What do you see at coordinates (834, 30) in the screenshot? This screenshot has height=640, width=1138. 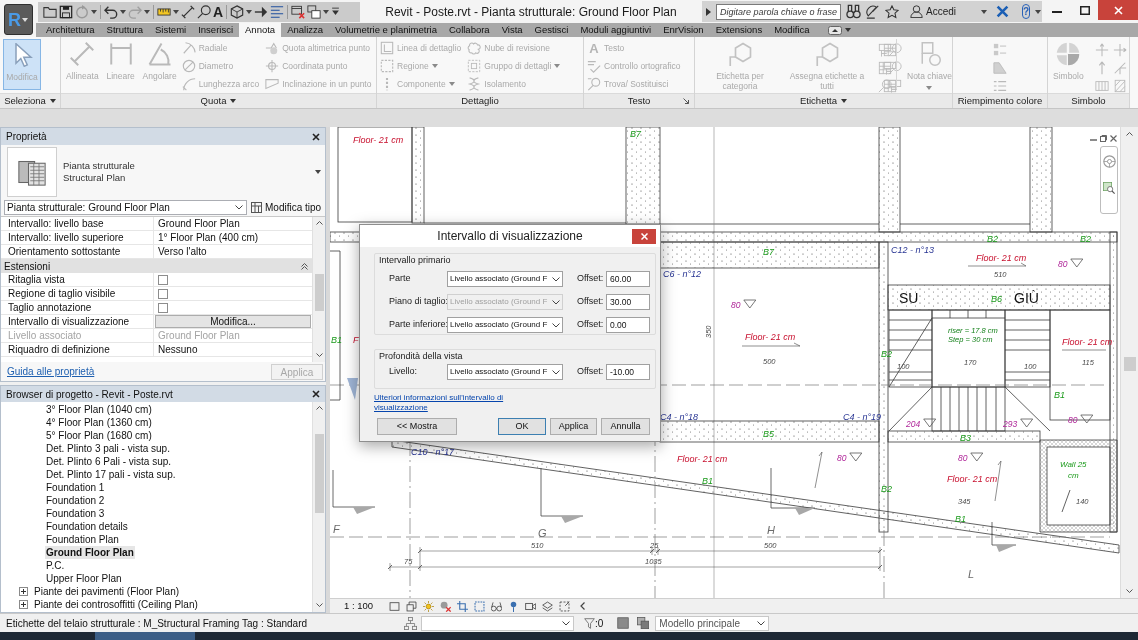 I see `ribbon-toggle-icon` at bounding box center [834, 30].